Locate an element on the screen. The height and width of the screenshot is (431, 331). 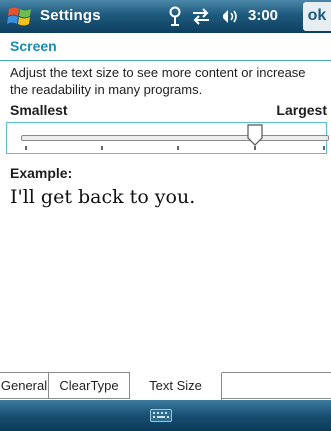
slider-thumb is located at coordinates (255, 135).